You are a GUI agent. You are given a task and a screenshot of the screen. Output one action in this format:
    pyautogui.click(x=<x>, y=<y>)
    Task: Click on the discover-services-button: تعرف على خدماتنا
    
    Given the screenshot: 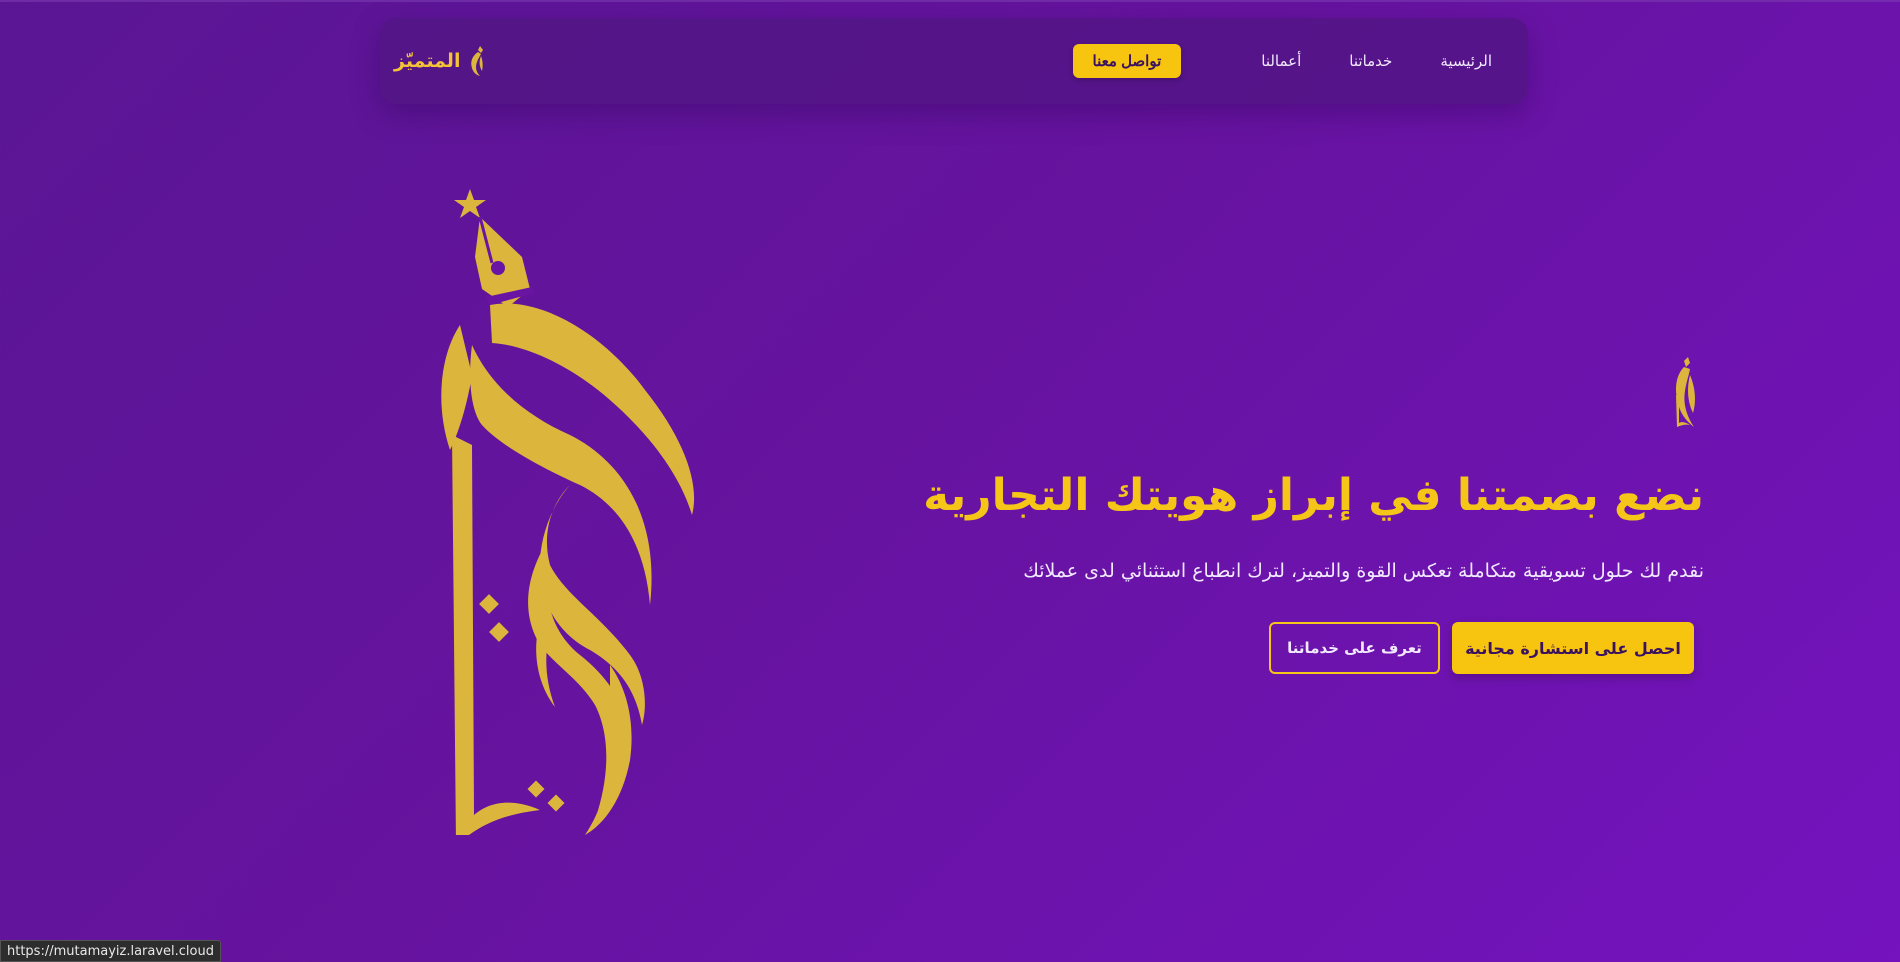 What is the action you would take?
    pyautogui.click(x=1354, y=648)
    